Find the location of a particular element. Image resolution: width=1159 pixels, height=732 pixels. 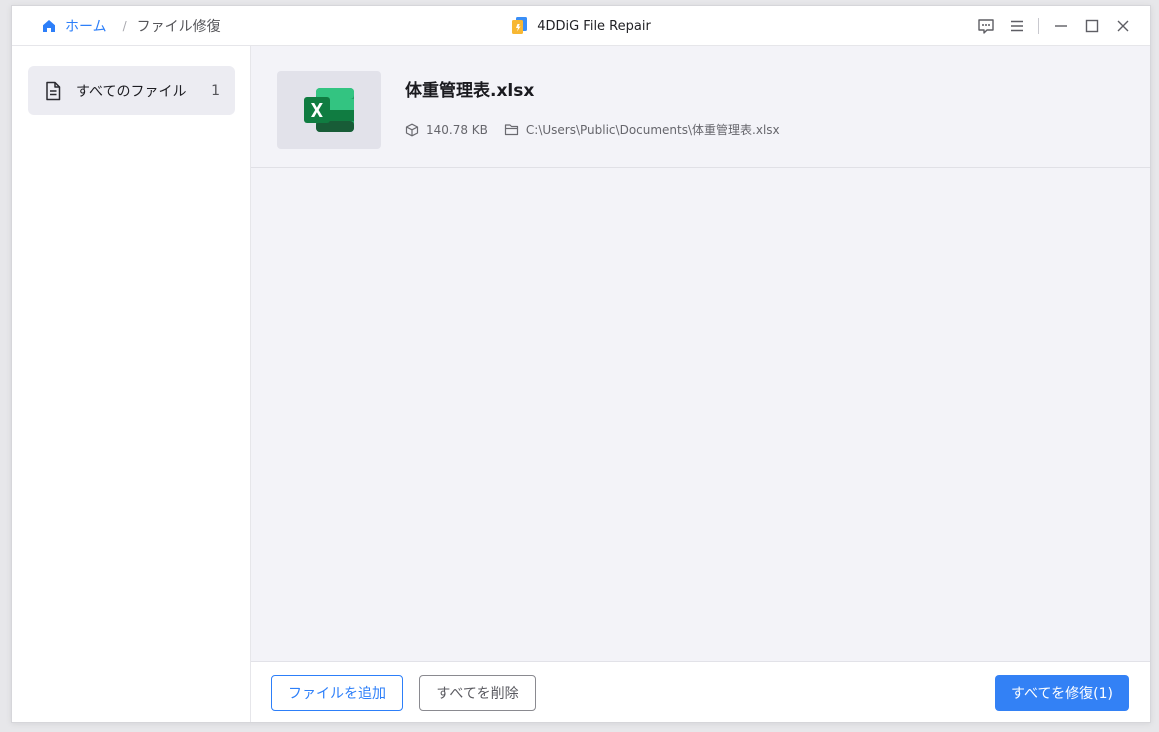

title-bar: ホーム / ファイル修復 4DDiG File Repair is located at coordinates (581, 26).